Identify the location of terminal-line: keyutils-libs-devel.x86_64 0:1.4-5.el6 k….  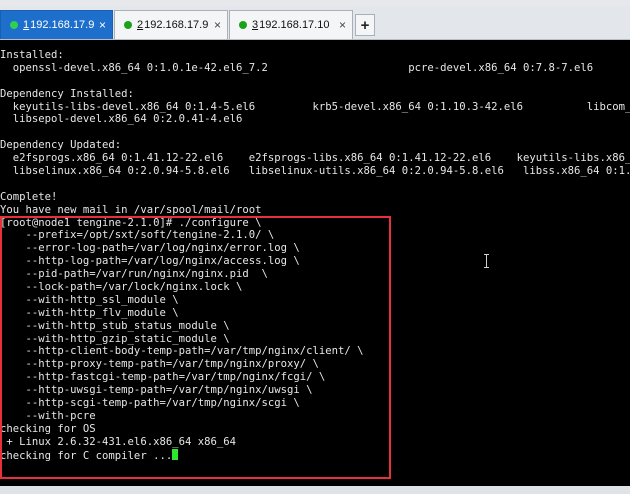
(315, 106).